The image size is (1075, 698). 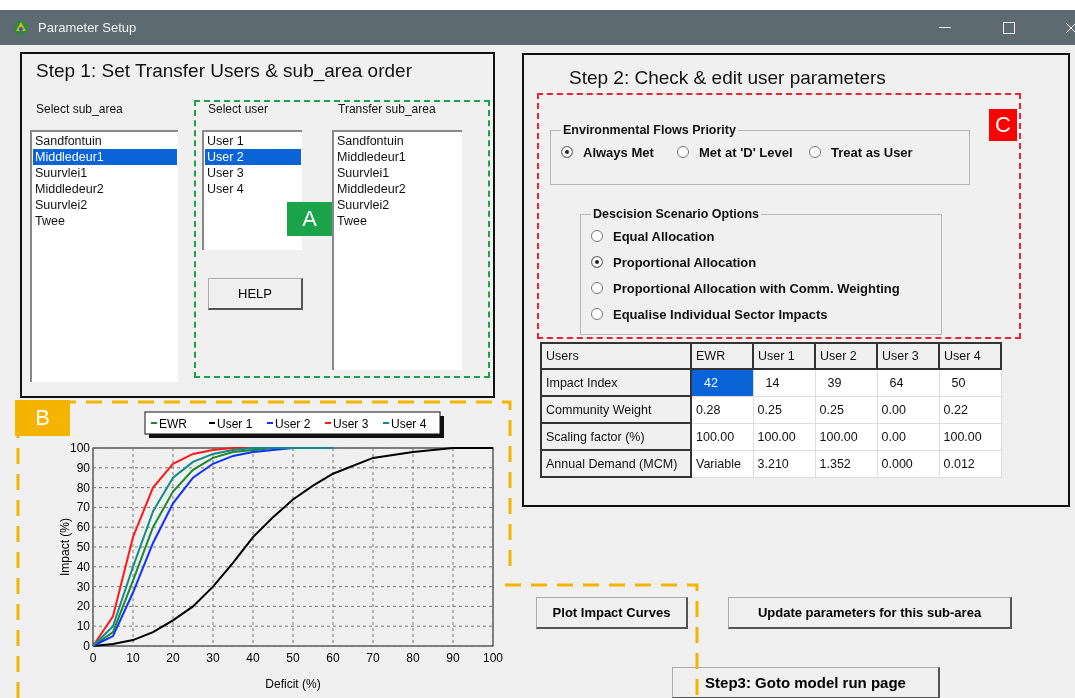 I want to click on list-label: Select sub_area, so click(x=79, y=110).